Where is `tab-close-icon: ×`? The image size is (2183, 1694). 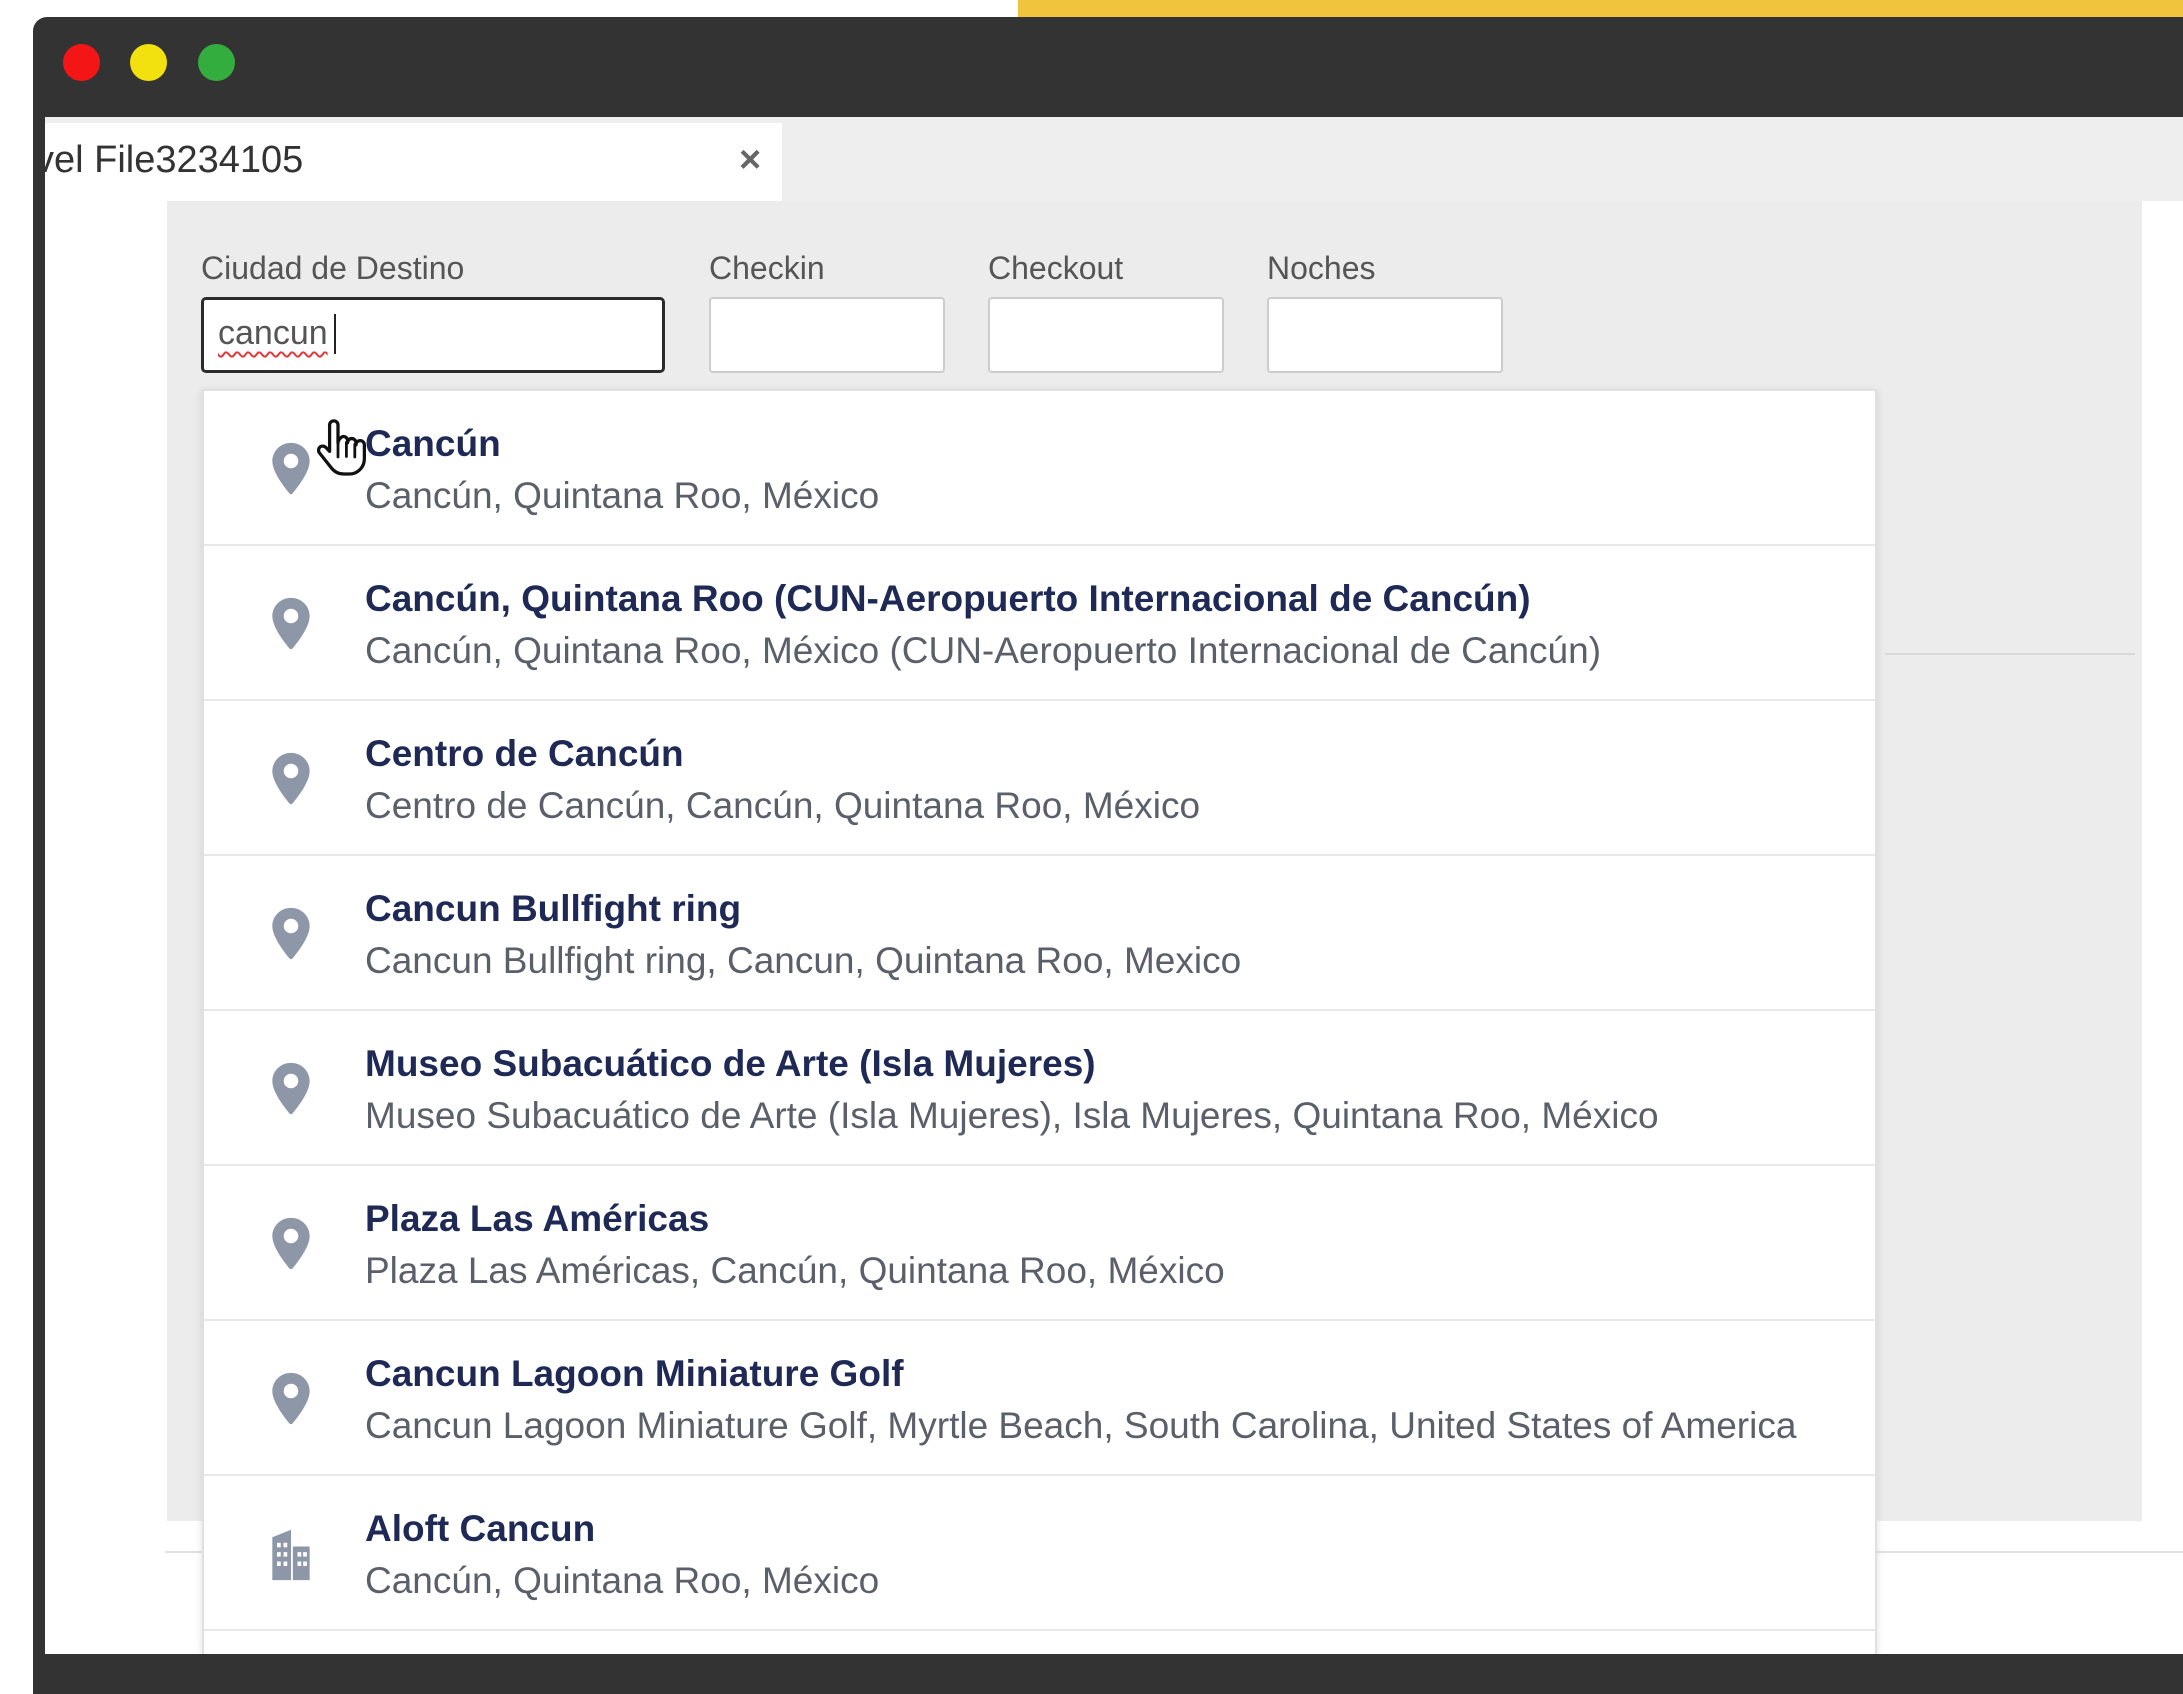
tab-close-icon: × is located at coordinates (750, 160).